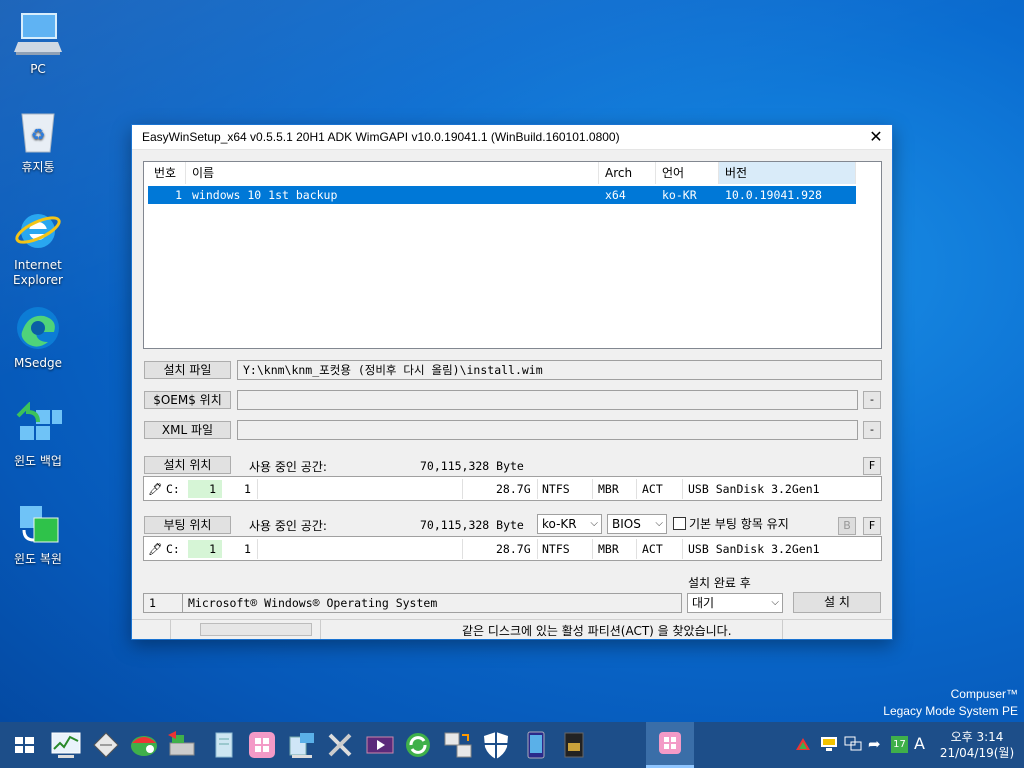  I want to click on tray-share-icon: ➦, so click(874, 744).